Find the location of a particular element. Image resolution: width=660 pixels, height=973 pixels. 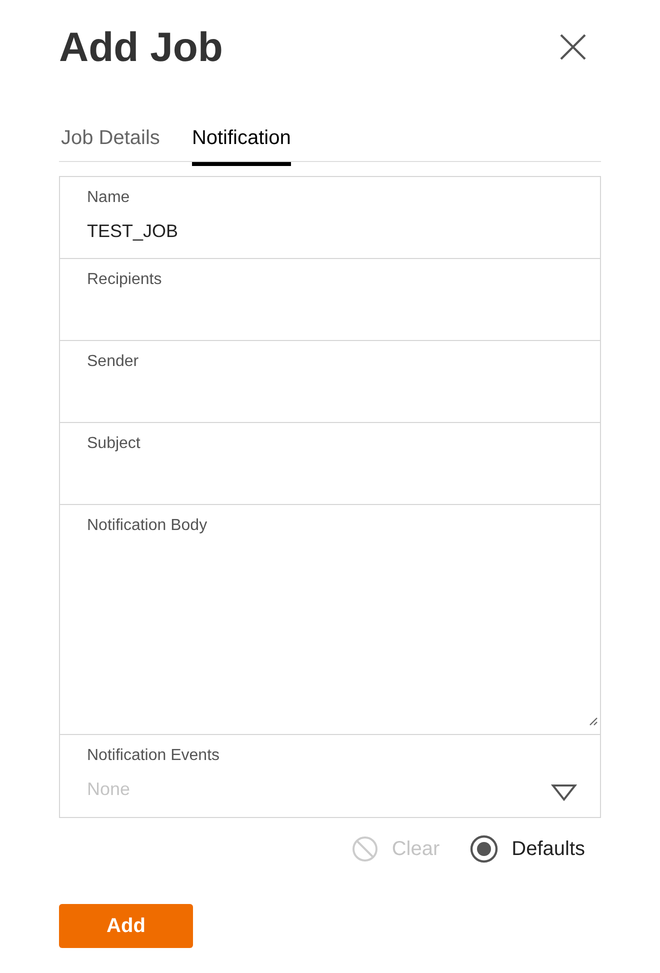

tab: Job Details is located at coordinates (110, 141).